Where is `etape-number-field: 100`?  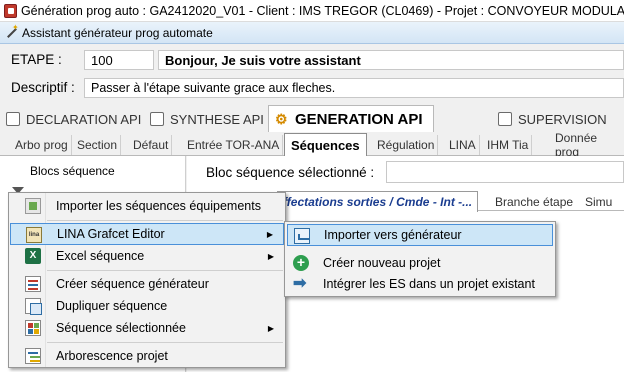 etape-number-field: 100 is located at coordinates (119, 60).